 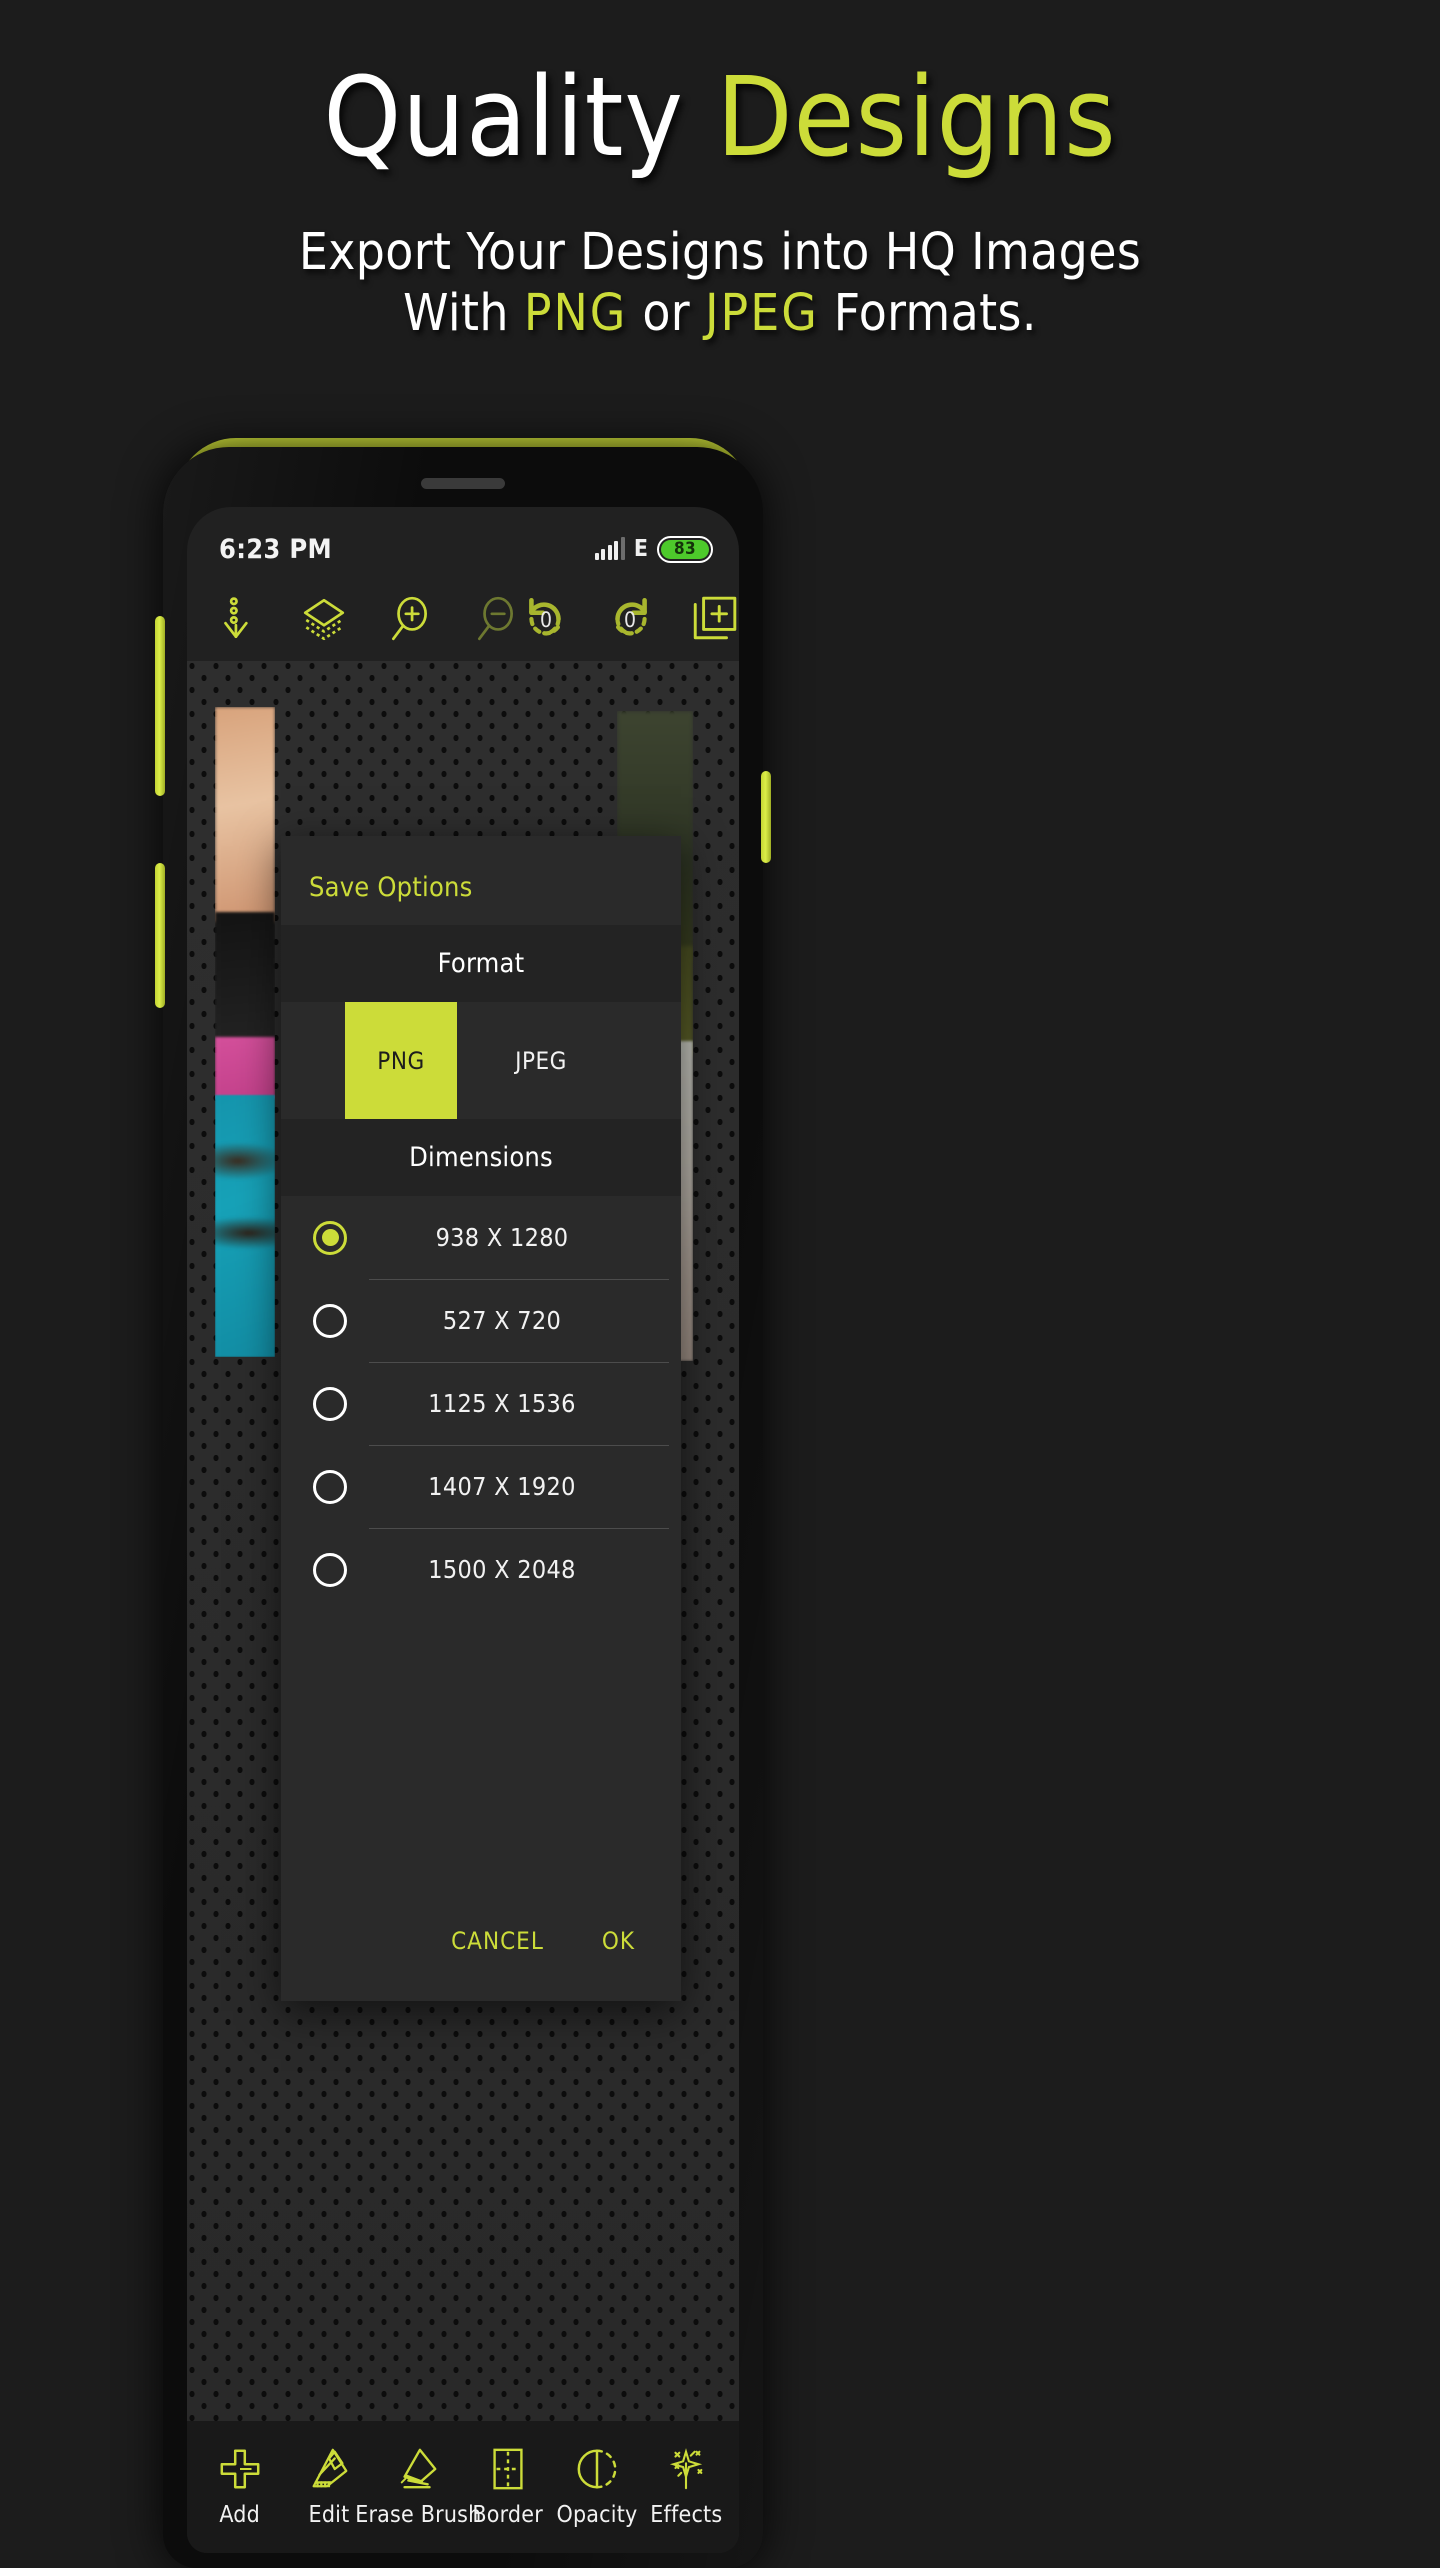 I want to click on tool-label: Erase Brush, so click(x=418, y=2515).